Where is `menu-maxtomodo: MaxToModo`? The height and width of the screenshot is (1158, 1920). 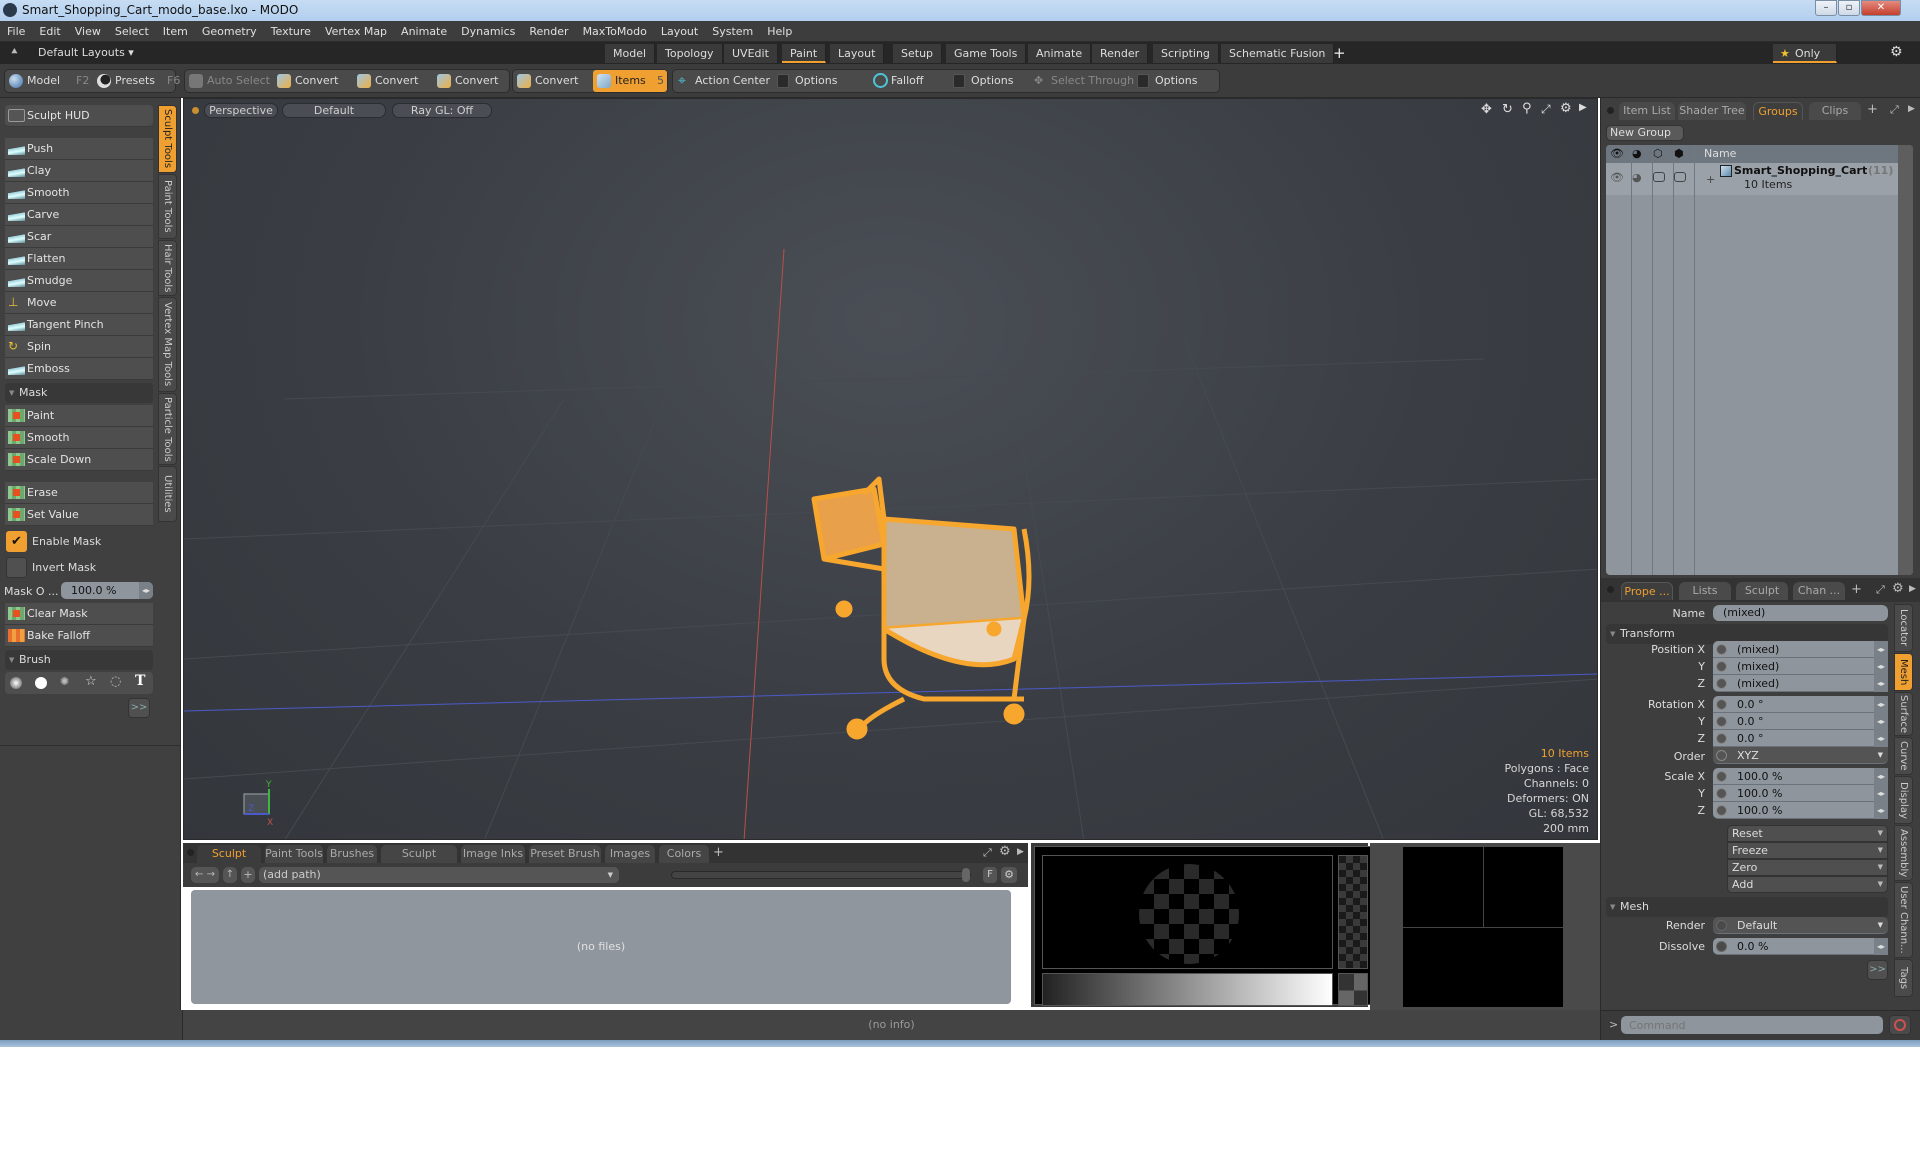 menu-maxtomodo: MaxToModo is located at coordinates (615, 31).